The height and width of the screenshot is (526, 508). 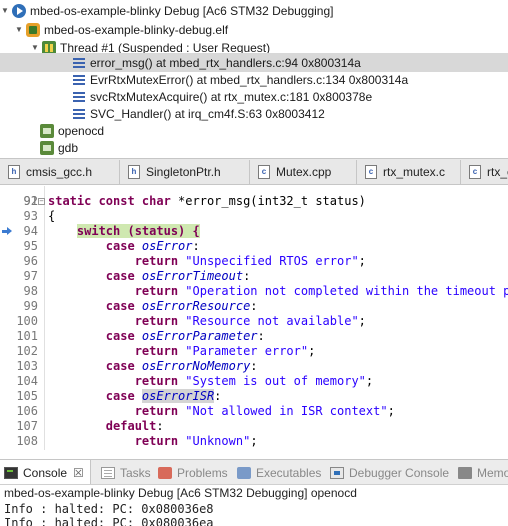 I want to click on tab-label: Memo, so click(x=492, y=472).